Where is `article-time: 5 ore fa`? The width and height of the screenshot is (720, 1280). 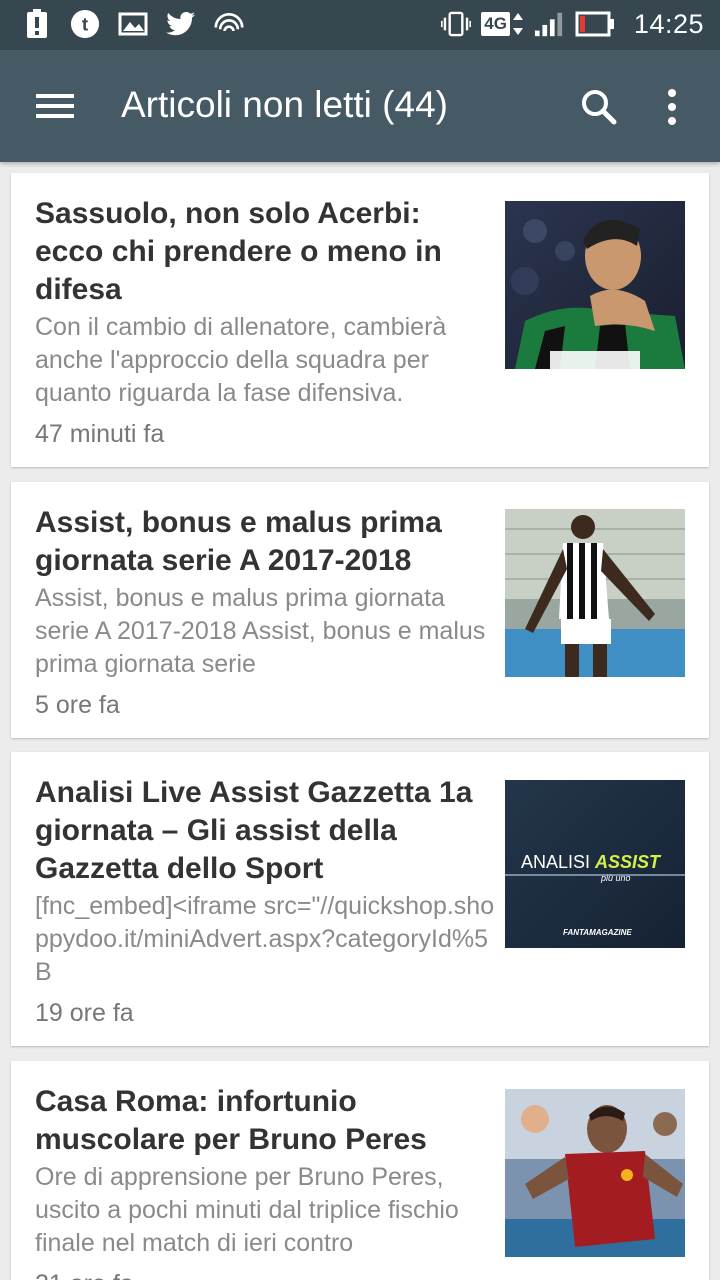
article-time: 5 ore fa is located at coordinates (77, 705).